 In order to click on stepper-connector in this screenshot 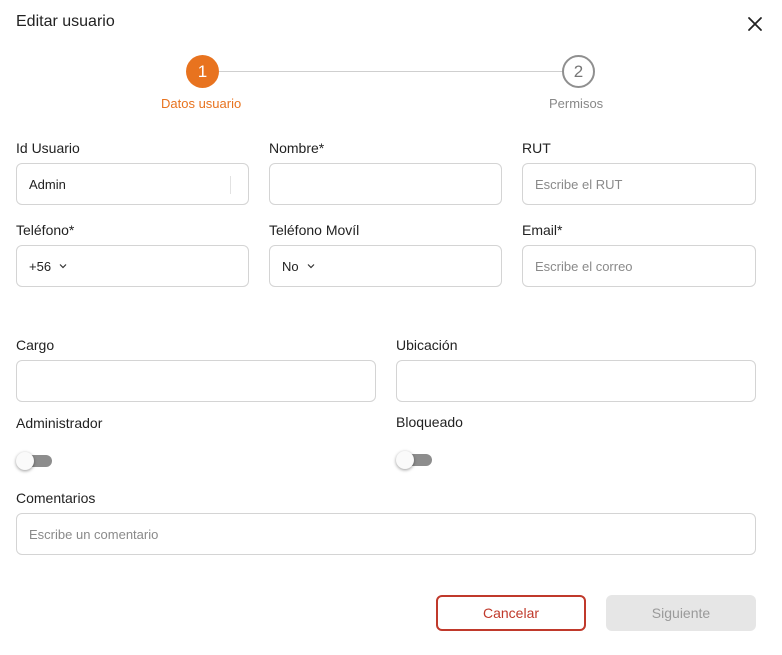, I will do `click(391, 71)`.